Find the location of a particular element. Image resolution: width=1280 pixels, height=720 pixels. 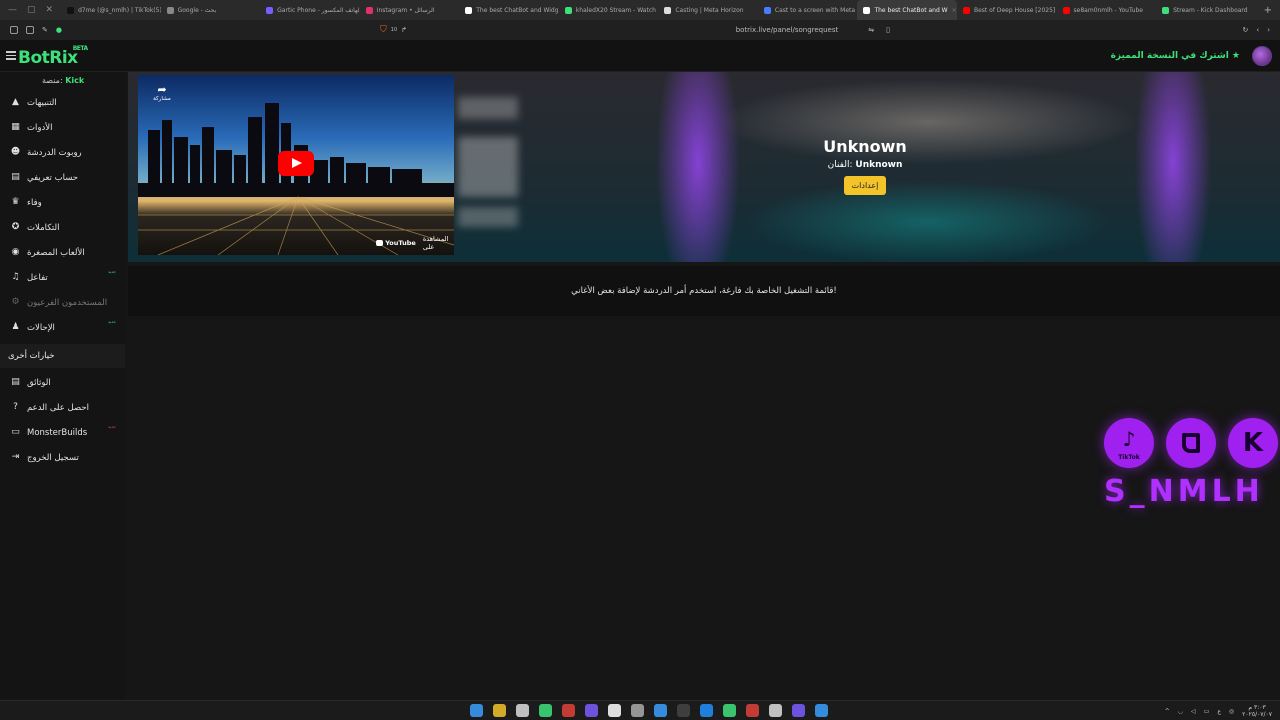

browser-tab: d7me (@s_nmlh) | TikTok(5) is located at coordinates (111, 10).